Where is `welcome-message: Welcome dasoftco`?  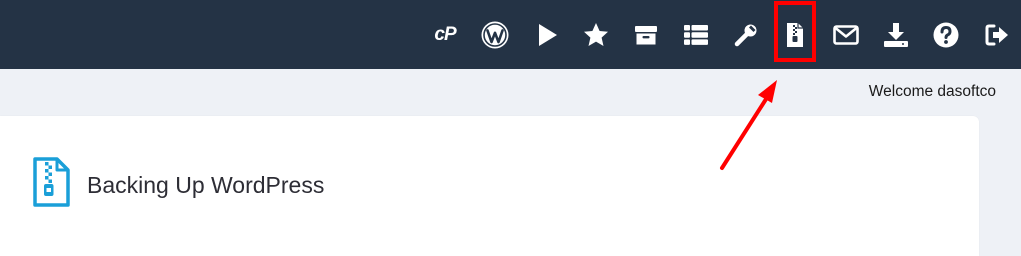
welcome-message: Welcome dasoftco is located at coordinates (932, 91).